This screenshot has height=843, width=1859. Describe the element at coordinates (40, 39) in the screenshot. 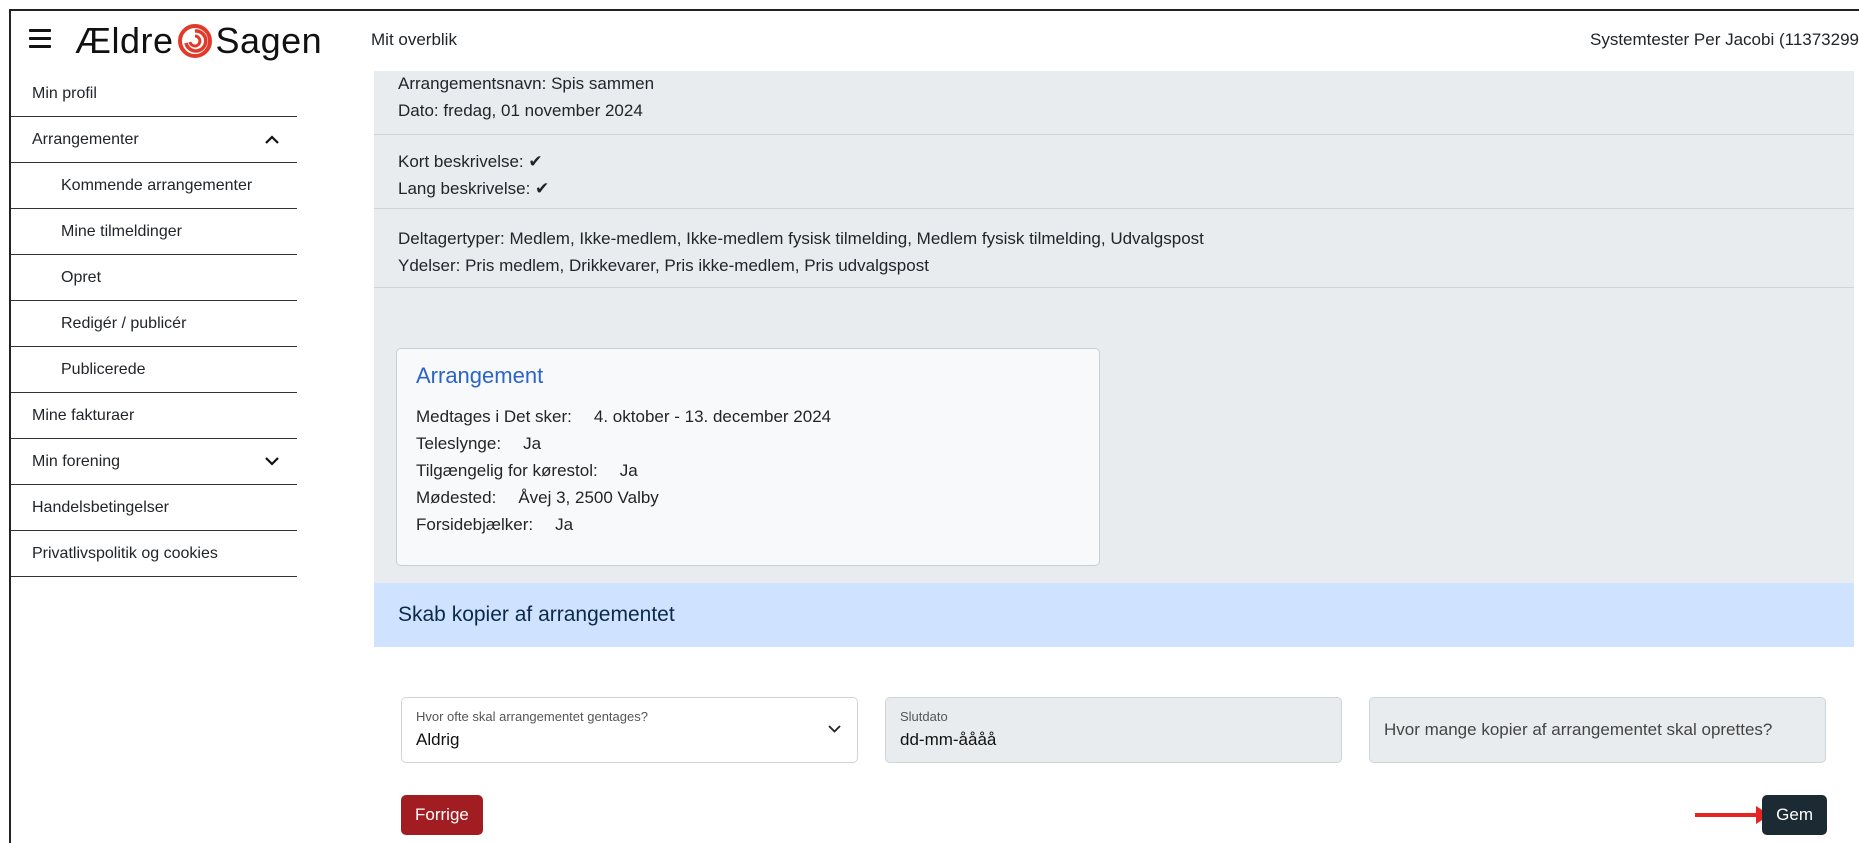

I see `menu-icon` at that location.